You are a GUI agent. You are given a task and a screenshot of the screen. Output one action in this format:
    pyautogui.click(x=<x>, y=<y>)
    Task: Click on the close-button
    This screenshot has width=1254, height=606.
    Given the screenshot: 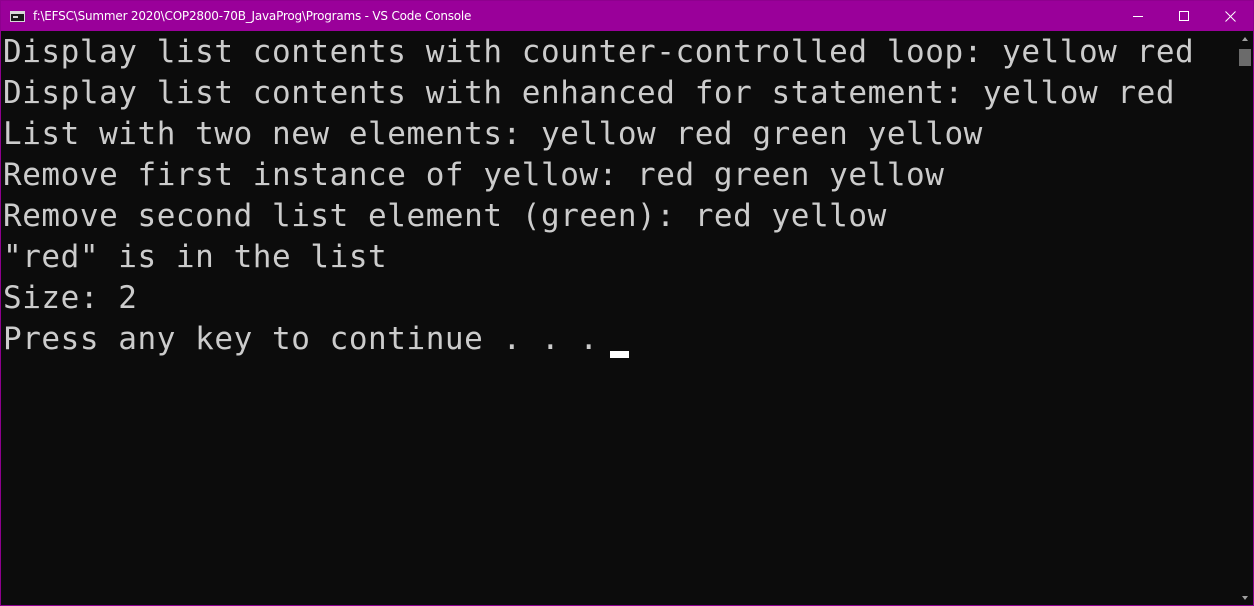 What is the action you would take?
    pyautogui.click(x=1230, y=16)
    